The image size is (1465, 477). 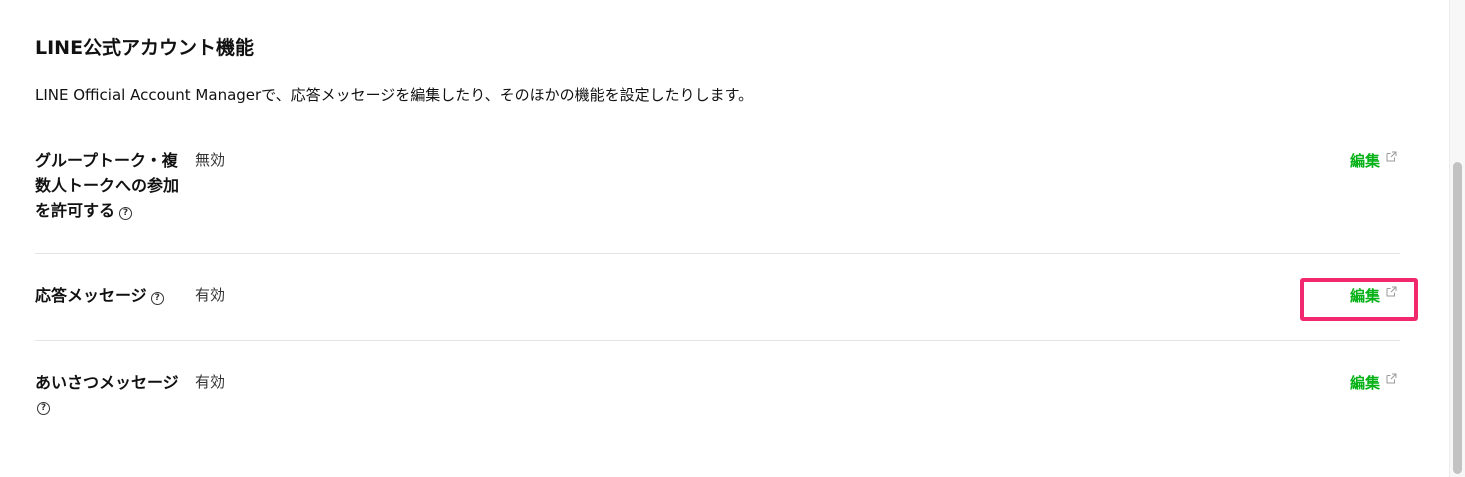 I want to click on setting-label-line: グループトーク・複, so click(x=106, y=160).